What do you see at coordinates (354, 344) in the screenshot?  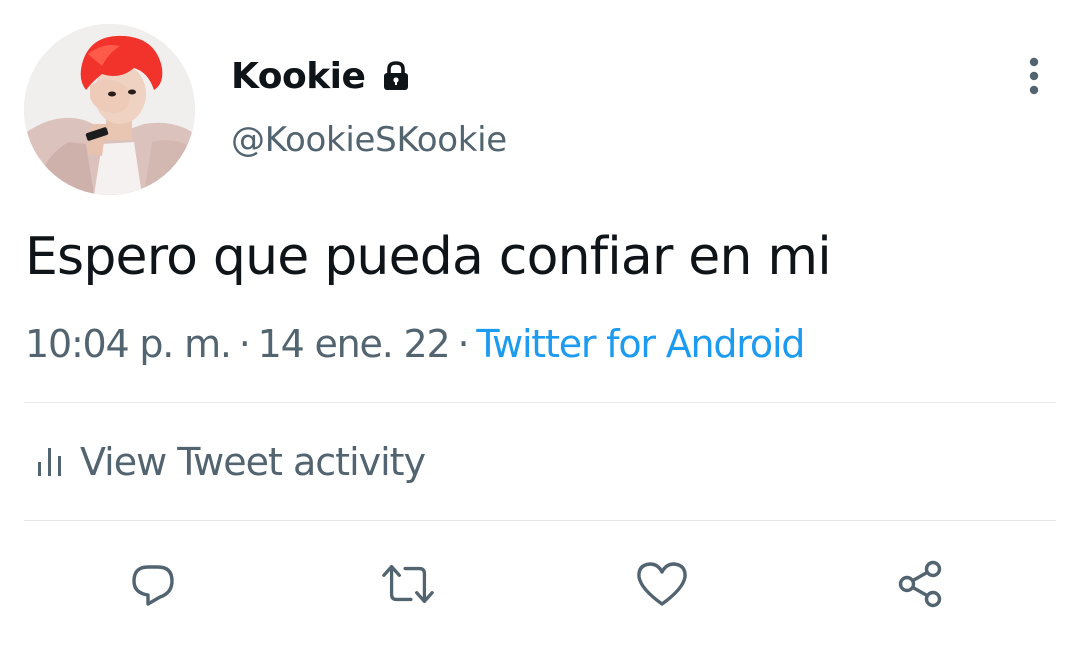 I see `tweet-date: 14 ene. 22` at bounding box center [354, 344].